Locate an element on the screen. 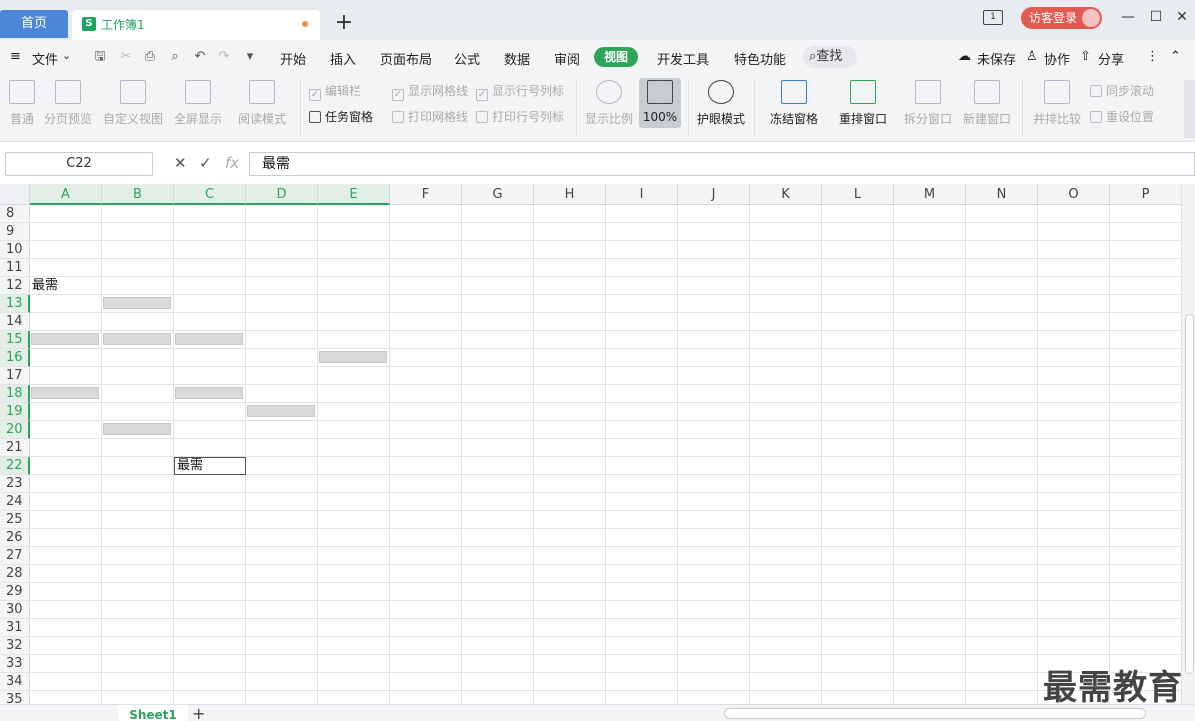  show-grid-checkbox: ✓ 显示网格线 is located at coordinates (430, 91).